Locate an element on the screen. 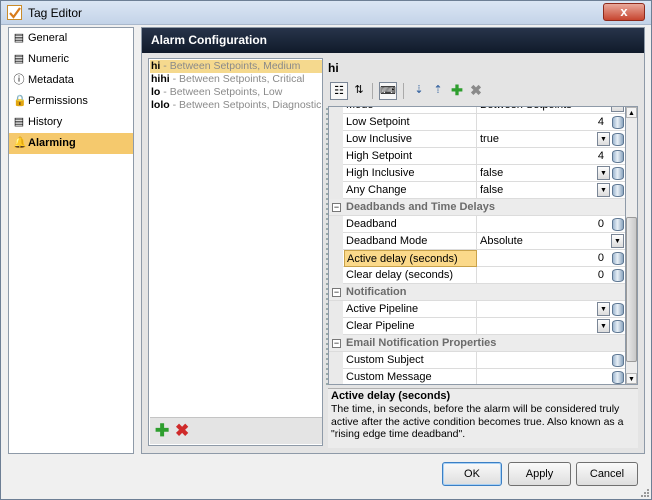 This screenshot has height=500, width=652. property-row: Low Setpoint 4 is located at coordinates (477, 122).